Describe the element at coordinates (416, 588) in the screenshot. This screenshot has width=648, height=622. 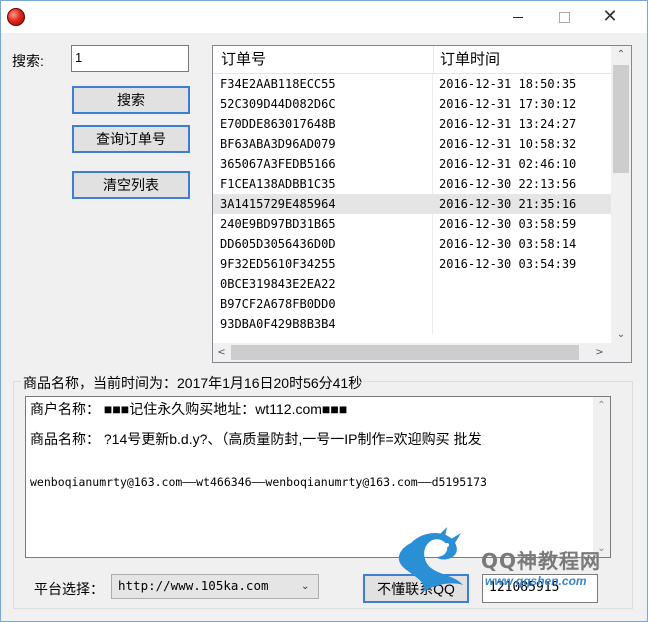
I see `contact-qq-button: 不懂联系QQ` at that location.